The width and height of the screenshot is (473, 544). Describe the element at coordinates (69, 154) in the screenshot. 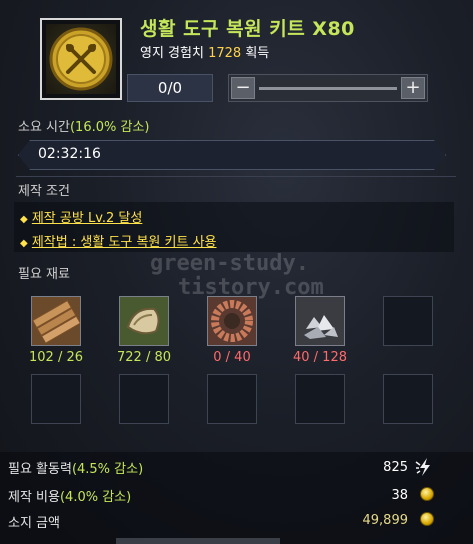

I see `time-value: 02:32:16` at that location.